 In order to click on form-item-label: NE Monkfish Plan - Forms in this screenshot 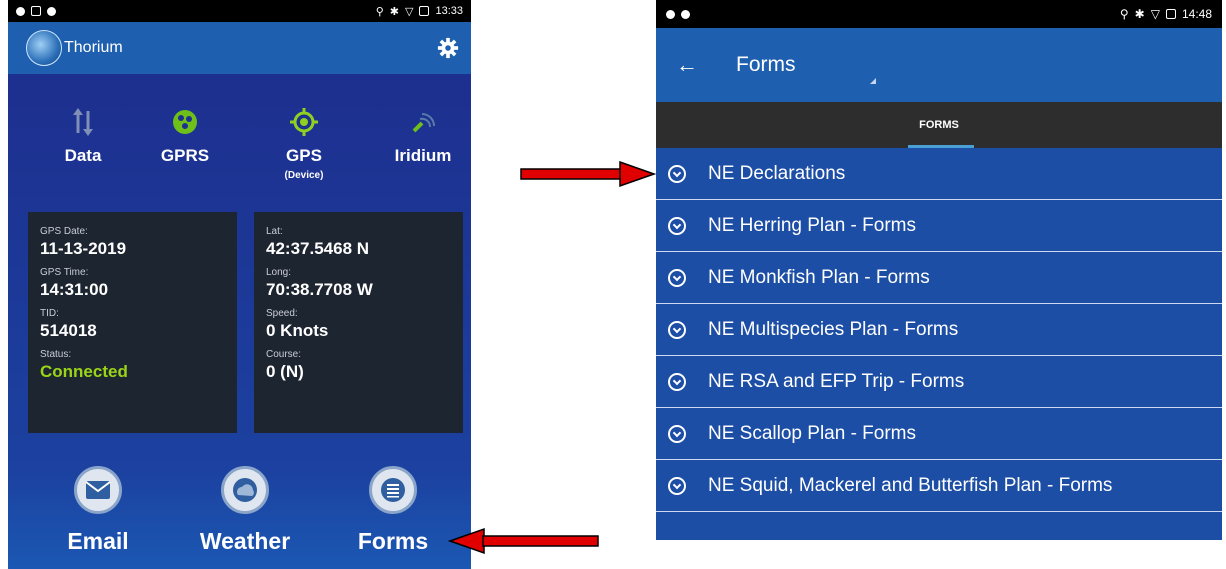, I will do `click(819, 277)`.